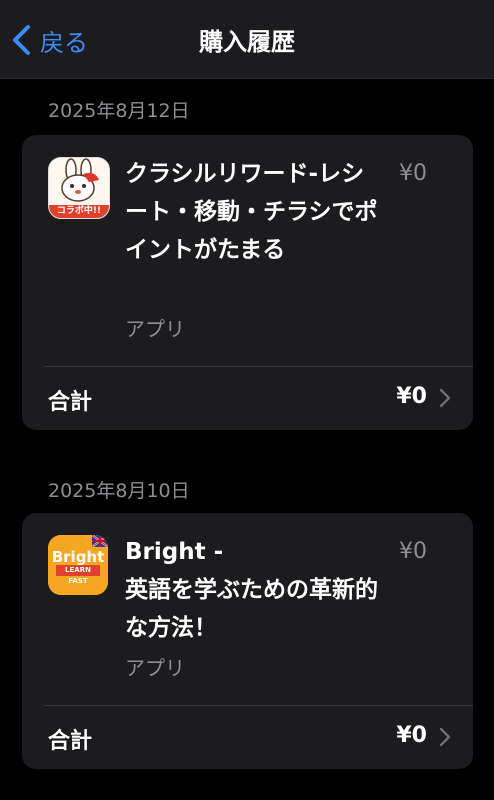  I want to click on icon-brand: Bright, so click(78, 557).